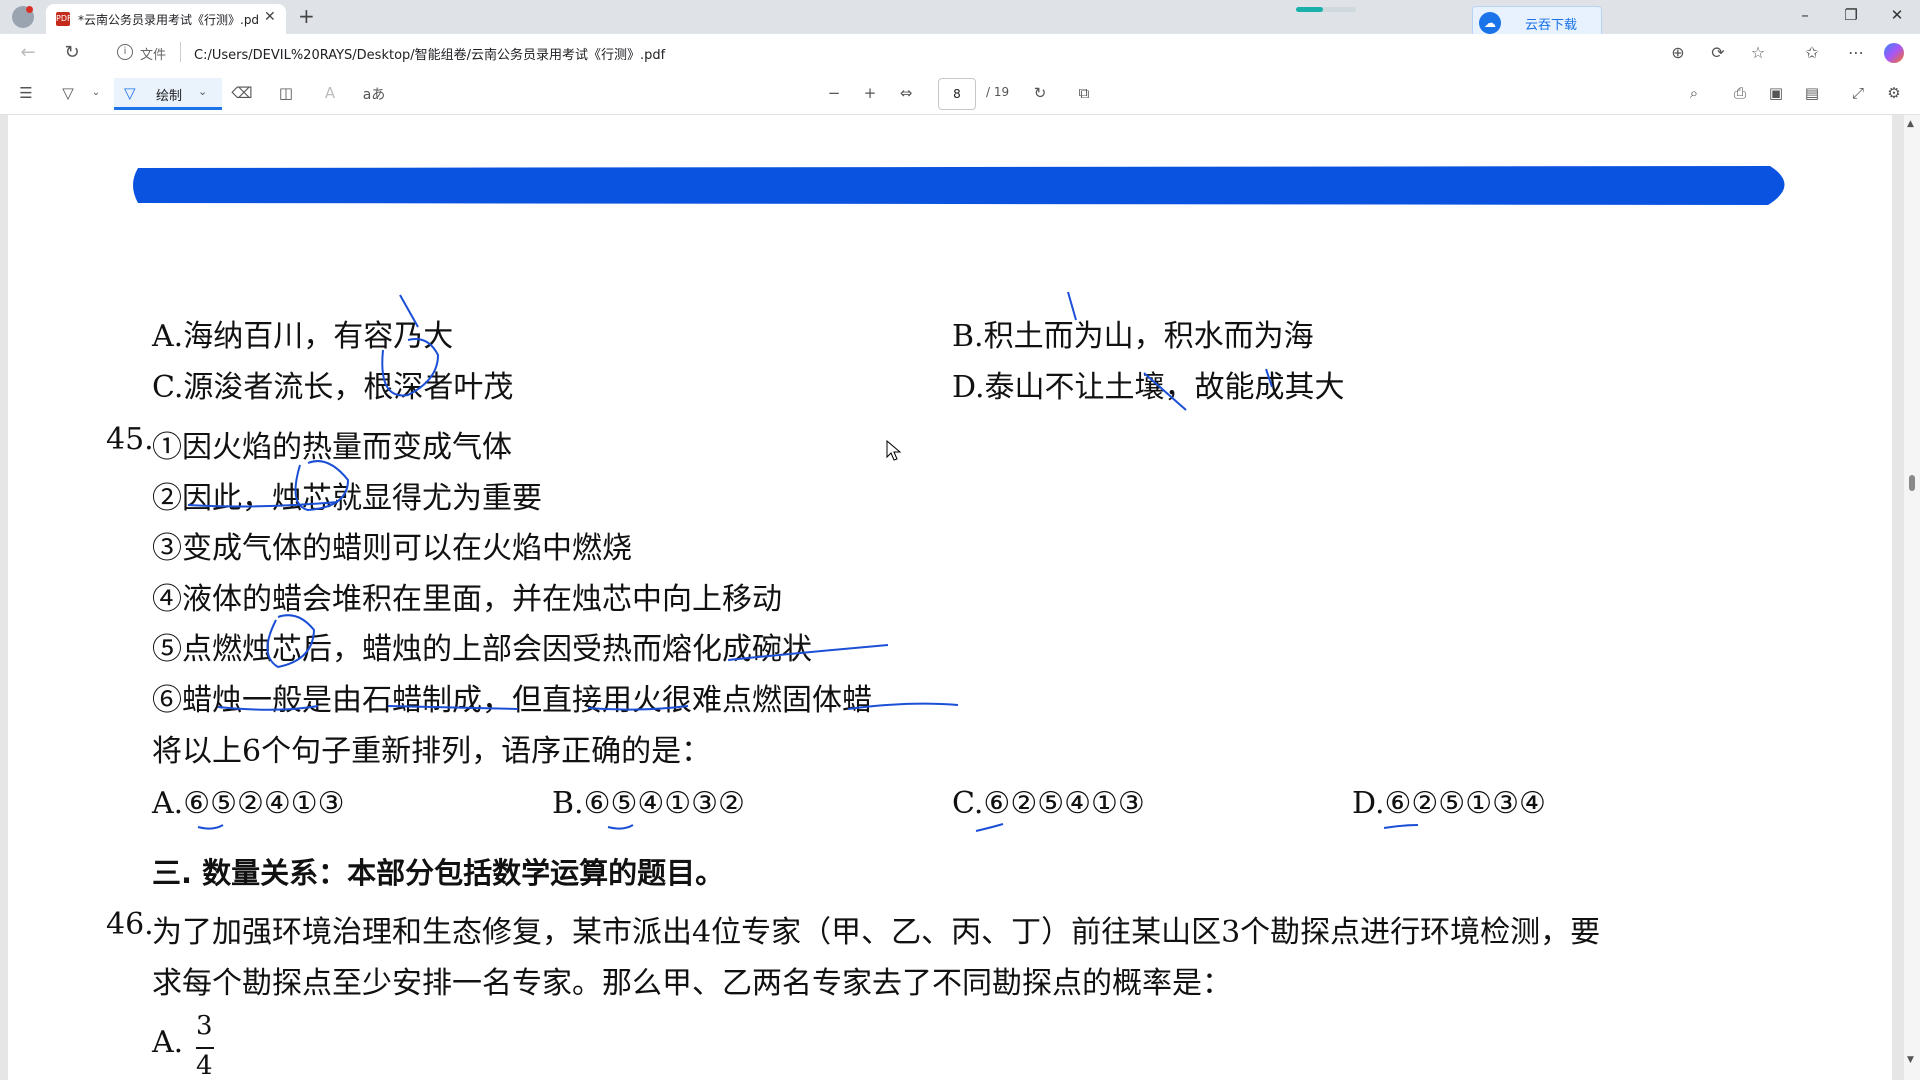 The image size is (1920, 1080). What do you see at coordinates (392, 548) in the screenshot?
I see `q45-sentence-3: ③变成气体的蜡则可以在火焰中燃烧` at bounding box center [392, 548].